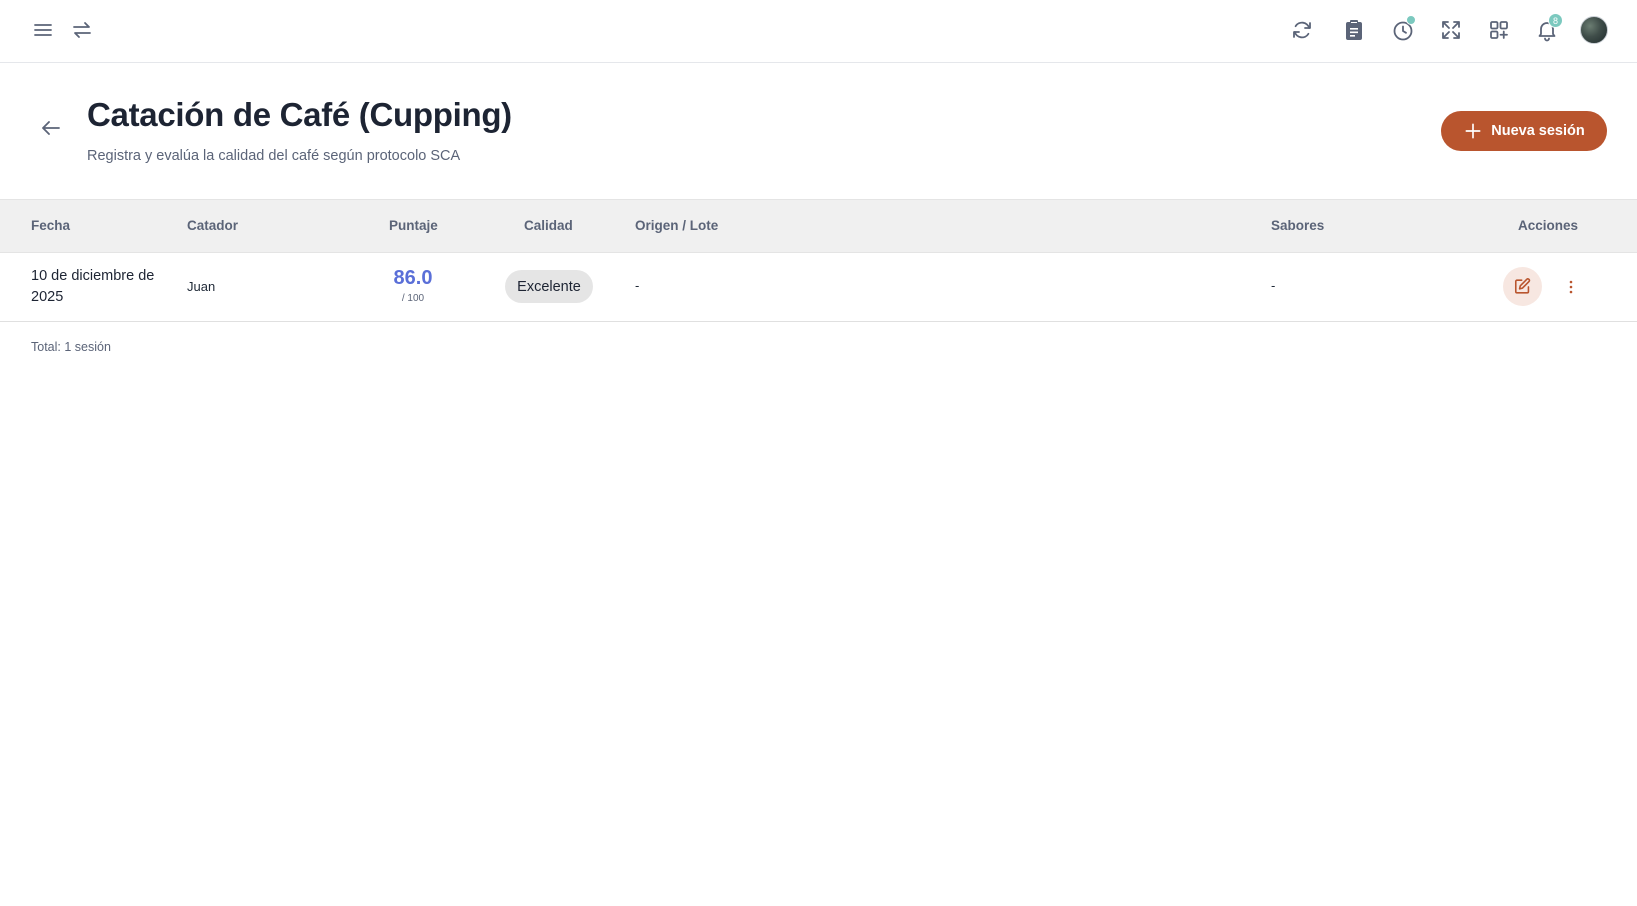 Image resolution: width=1637 pixels, height=906 pixels. What do you see at coordinates (818, 31) in the screenshot?
I see `top-bar: 8` at bounding box center [818, 31].